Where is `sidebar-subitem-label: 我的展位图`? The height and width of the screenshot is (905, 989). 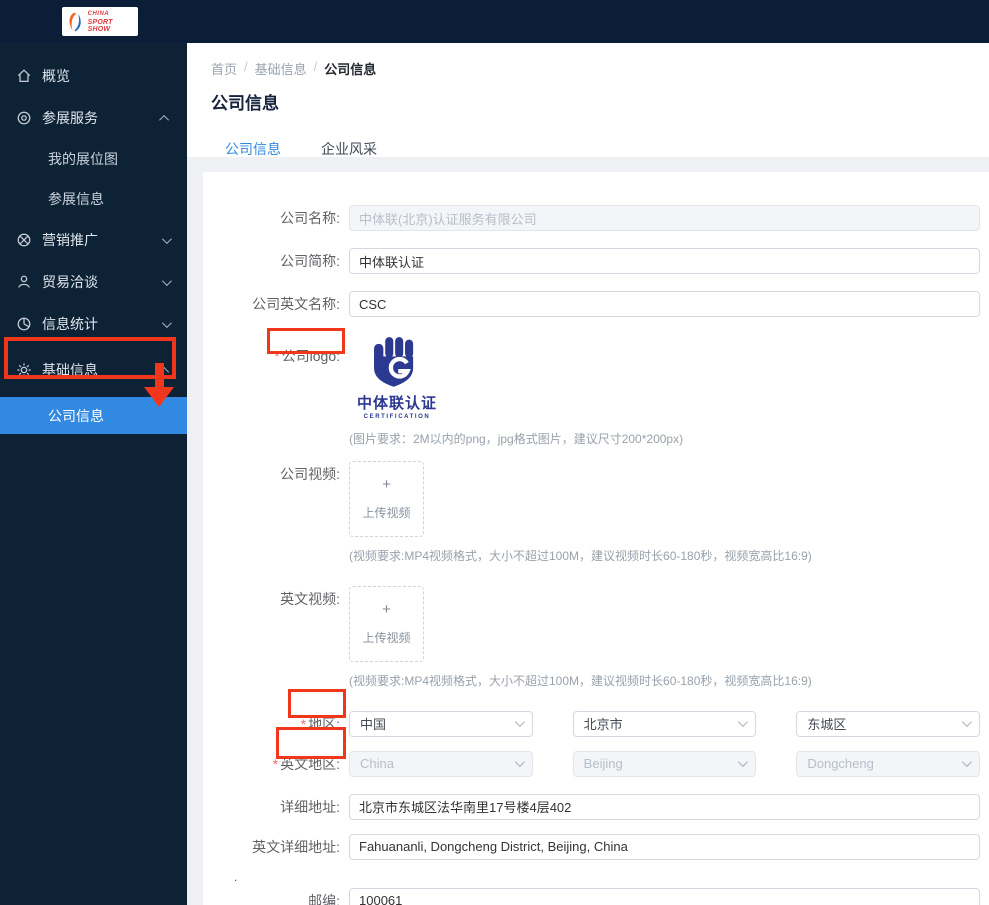
sidebar-subitem-label: 我的展位图 is located at coordinates (83, 159).